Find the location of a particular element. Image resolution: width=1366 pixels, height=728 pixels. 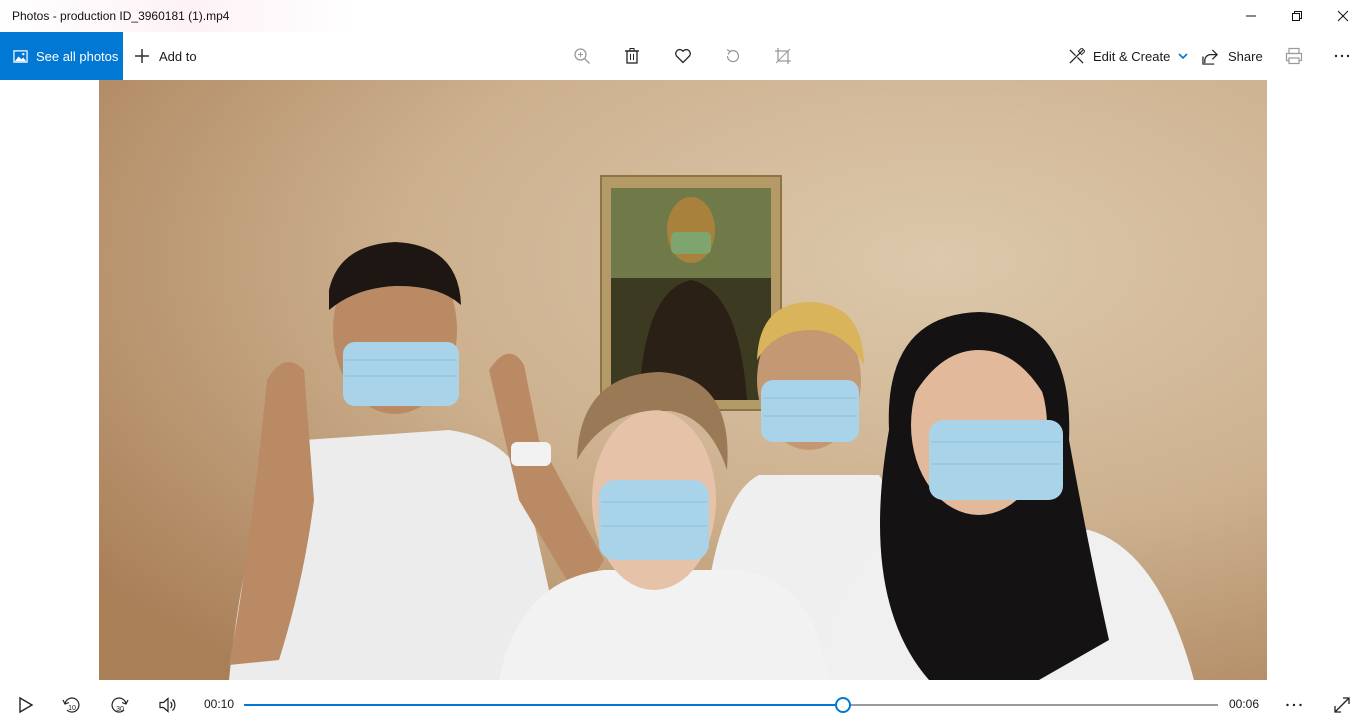

minimize-button is located at coordinates (1251, 16).